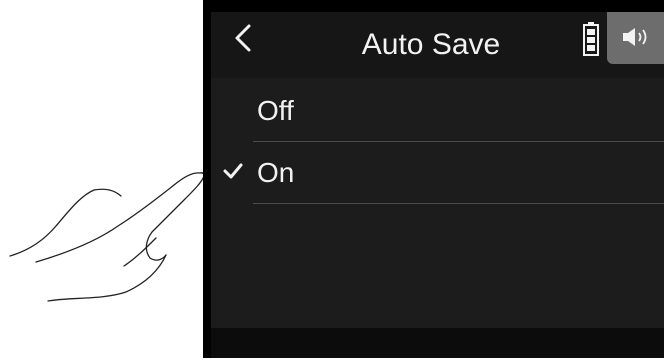 The width and height of the screenshot is (664, 363). I want to click on title-bar: Auto Save, so click(437, 45).